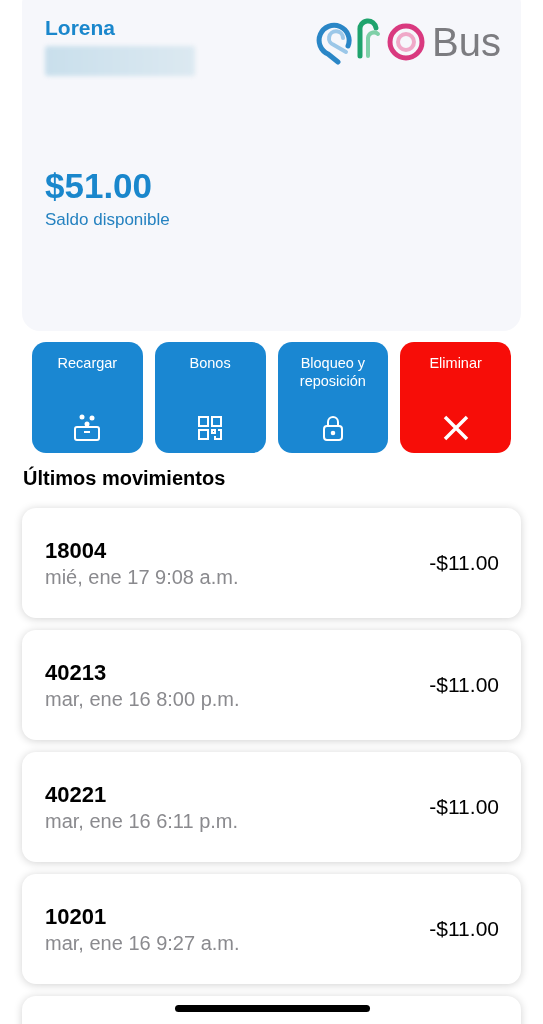 Image resolution: width=543 pixels, height=1024 pixels. I want to click on route-number: 40221, so click(76, 794).